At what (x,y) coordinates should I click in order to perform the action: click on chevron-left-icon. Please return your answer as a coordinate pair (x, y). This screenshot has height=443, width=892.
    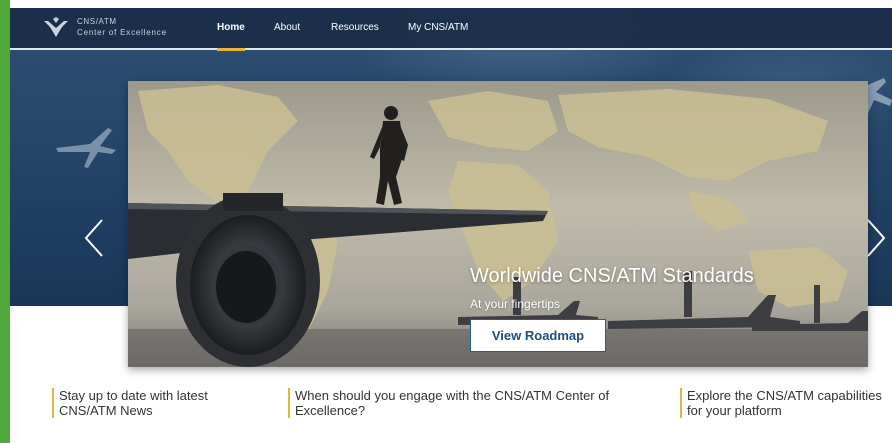
    Looking at the image, I should click on (94, 238).